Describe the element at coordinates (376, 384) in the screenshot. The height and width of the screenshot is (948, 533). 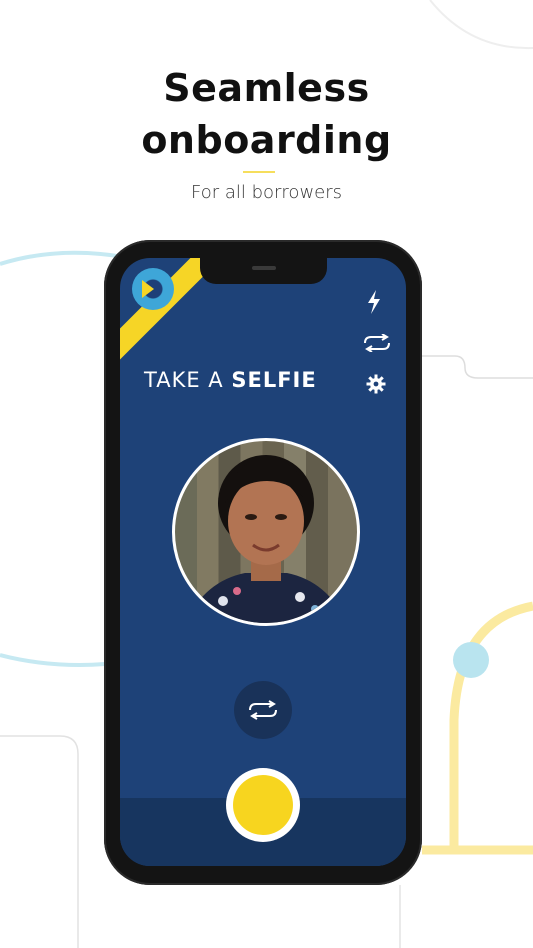
I see `settings-gear-icon` at that location.